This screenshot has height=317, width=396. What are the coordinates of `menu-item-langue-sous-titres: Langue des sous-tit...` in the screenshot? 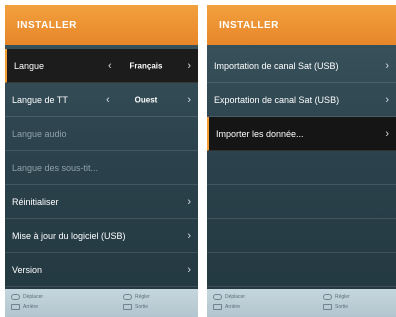 It's located at (101, 168).